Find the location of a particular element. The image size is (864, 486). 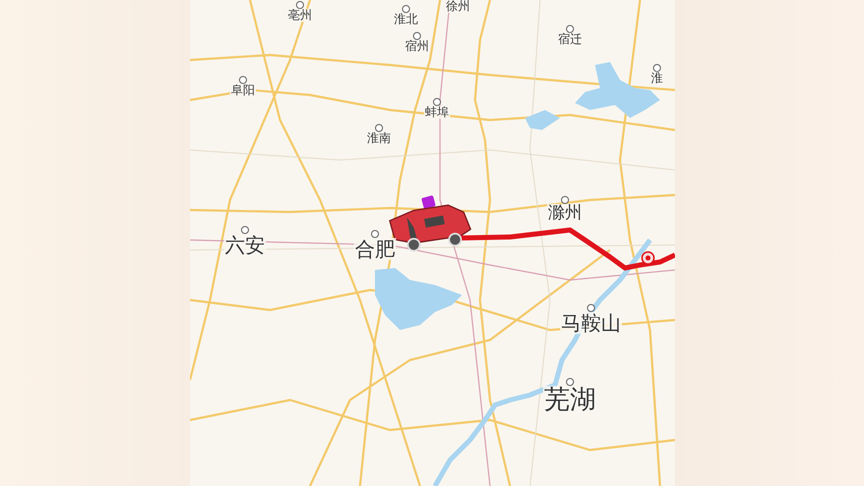

city-label: 淮南 is located at coordinates (379, 139).